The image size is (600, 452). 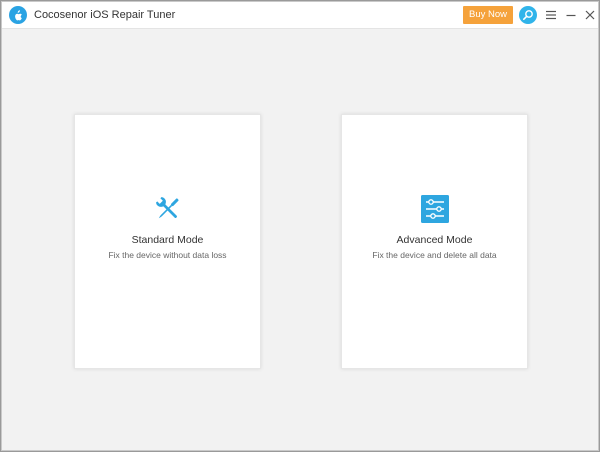 What do you see at coordinates (105, 15) in the screenshot?
I see `app-title: Cocosenor iOS Repair Tuner` at bounding box center [105, 15].